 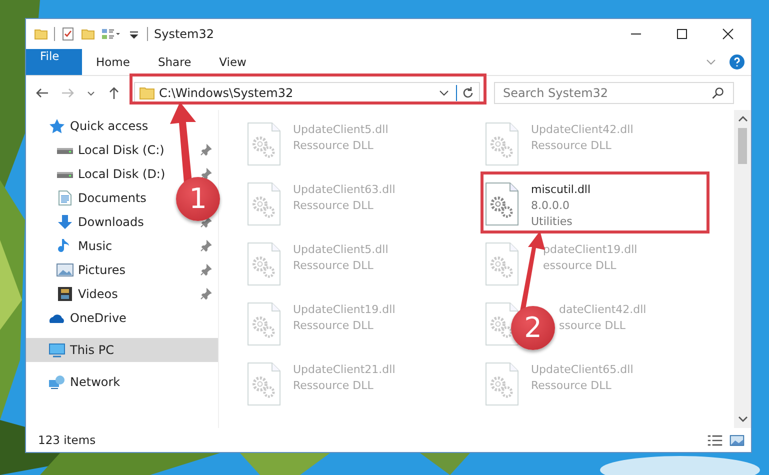 What do you see at coordinates (111, 34) in the screenshot?
I see `properties-icon` at bounding box center [111, 34].